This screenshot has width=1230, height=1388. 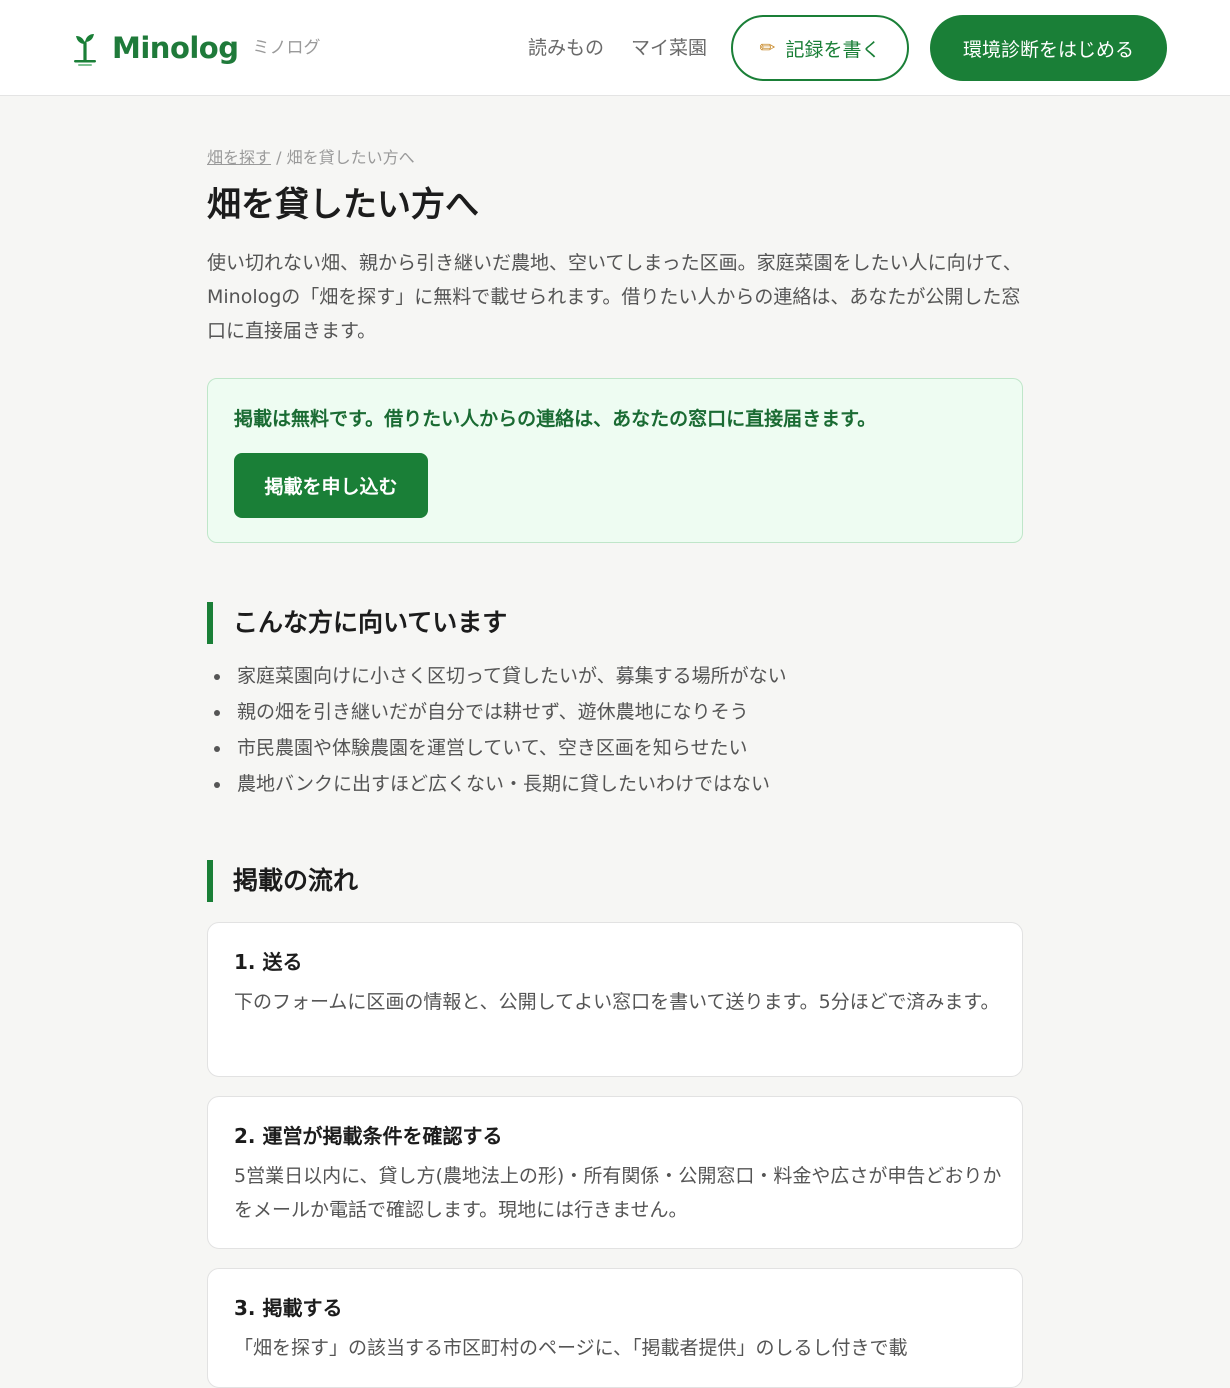 What do you see at coordinates (615, 748) in the screenshot?
I see `list-item: 市民農園や体験農園を運営していて、空き区画を知らせたい` at bounding box center [615, 748].